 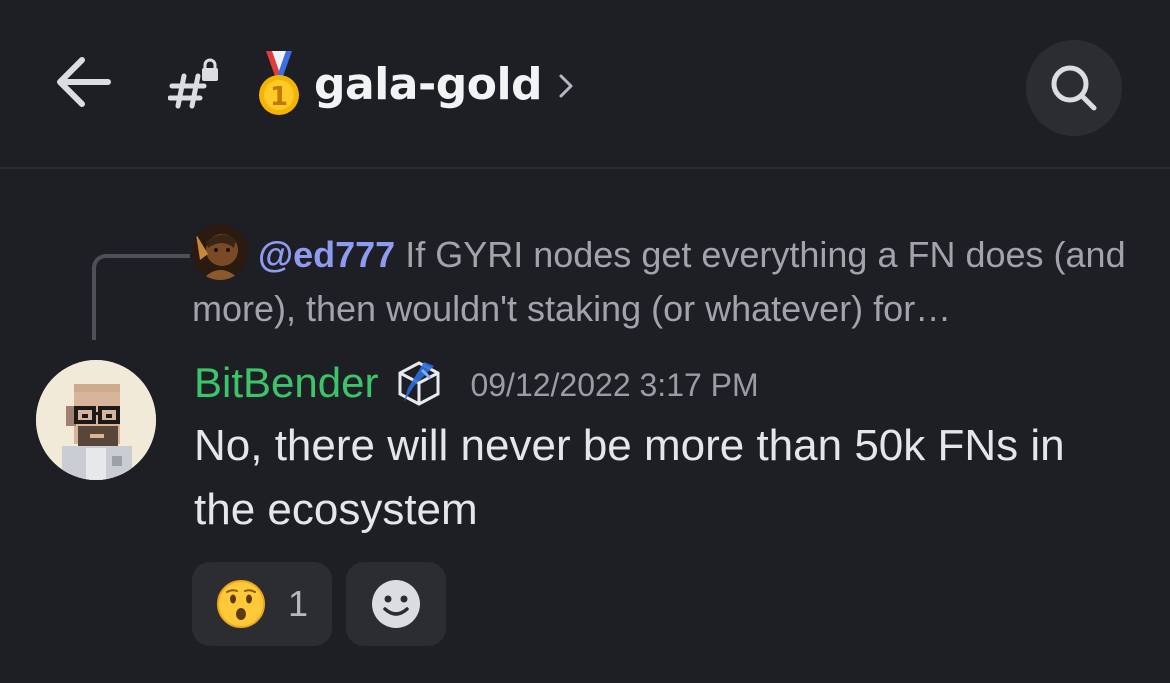 I want to click on reply-mention: @ed777, so click(x=326, y=254).